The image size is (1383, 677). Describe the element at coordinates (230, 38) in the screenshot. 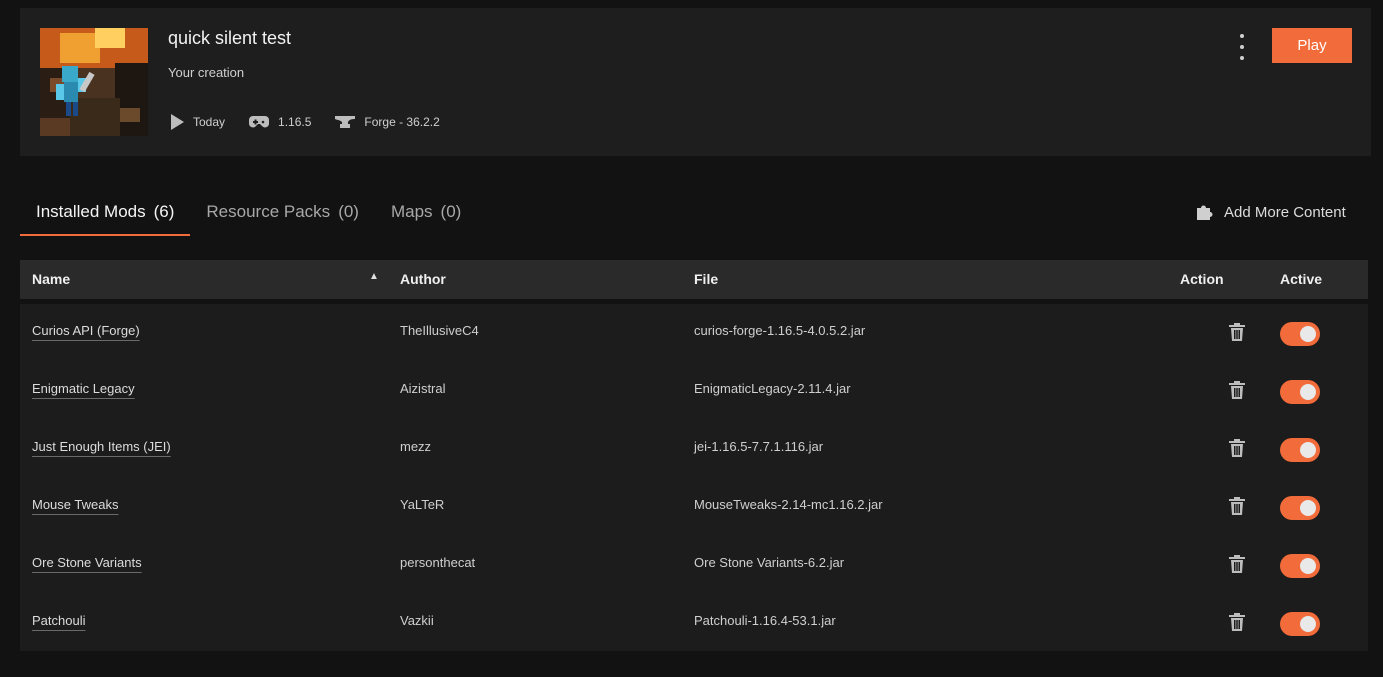

I see `modpack-title: quick silent test` at that location.